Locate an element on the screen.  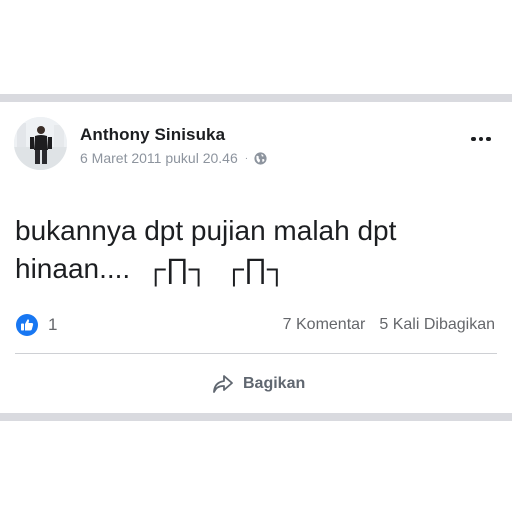
share-button: Bagikan is located at coordinates (258, 384).